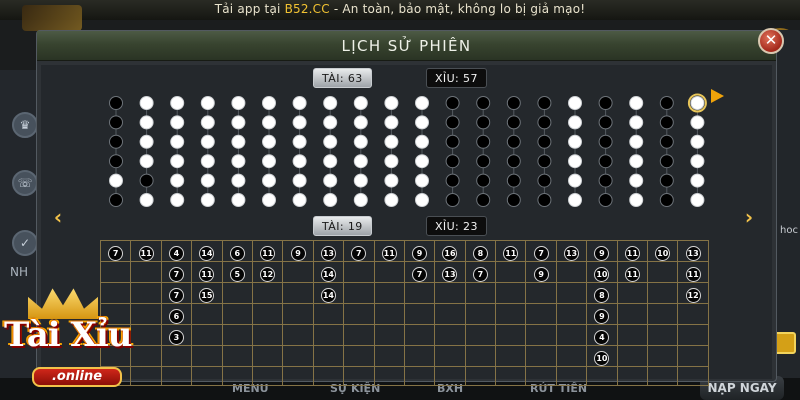 This screenshot has width=800, height=400. I want to click on table-cell: 16, so click(450, 251).